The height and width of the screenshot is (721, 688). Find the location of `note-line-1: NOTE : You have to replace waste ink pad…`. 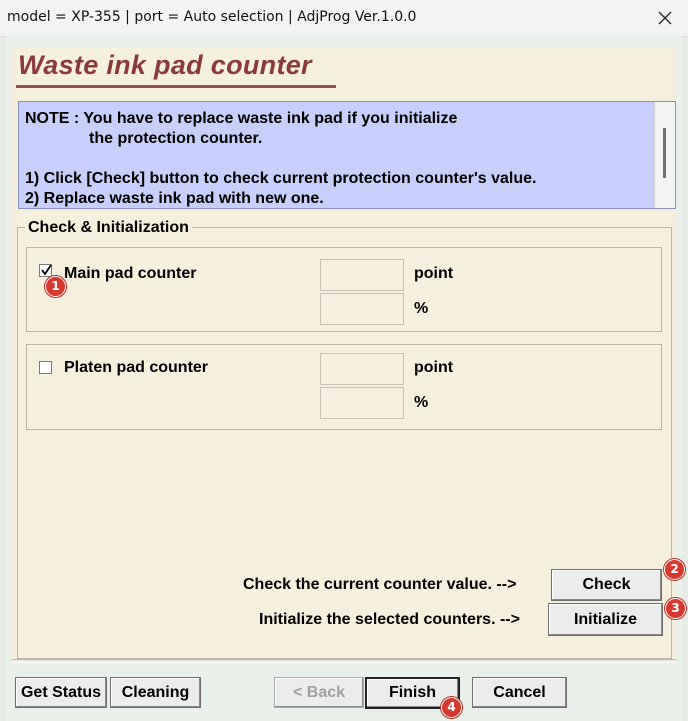

note-line-1: NOTE : You have to replace waste ink pad… is located at coordinates (241, 118).